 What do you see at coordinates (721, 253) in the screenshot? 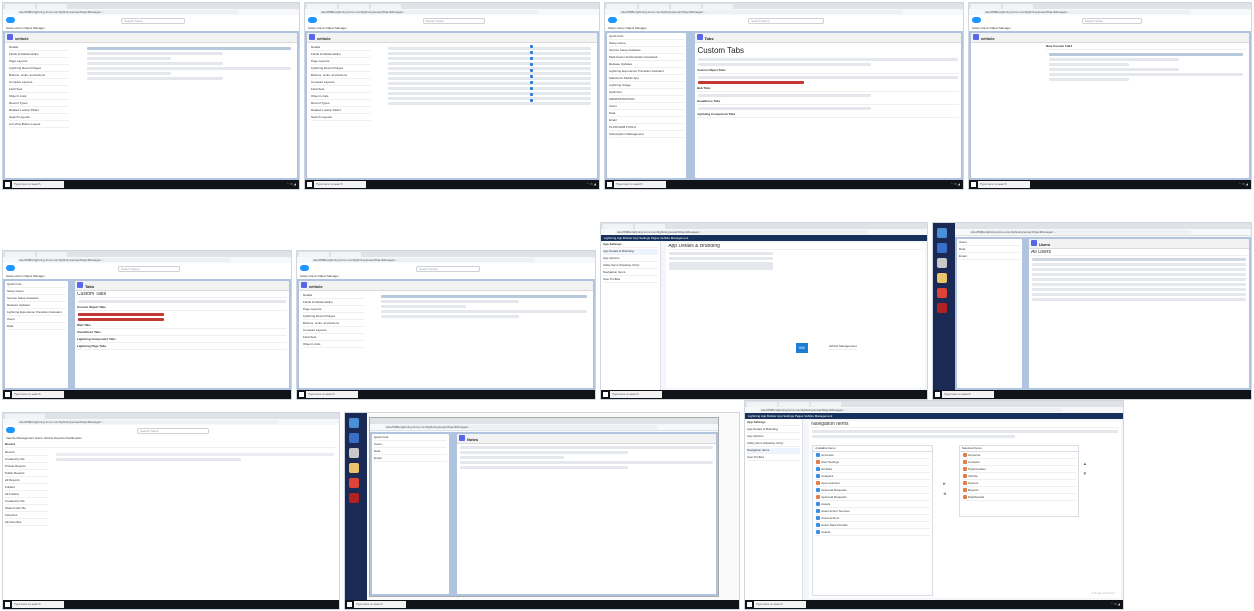
I see `app-name-field` at bounding box center [721, 253].